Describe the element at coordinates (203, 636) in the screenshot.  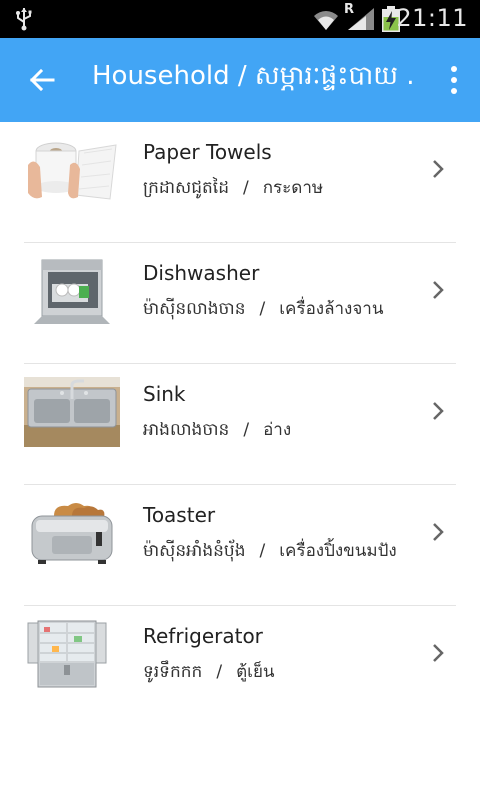
I see `item-name: Refrigerator` at that location.